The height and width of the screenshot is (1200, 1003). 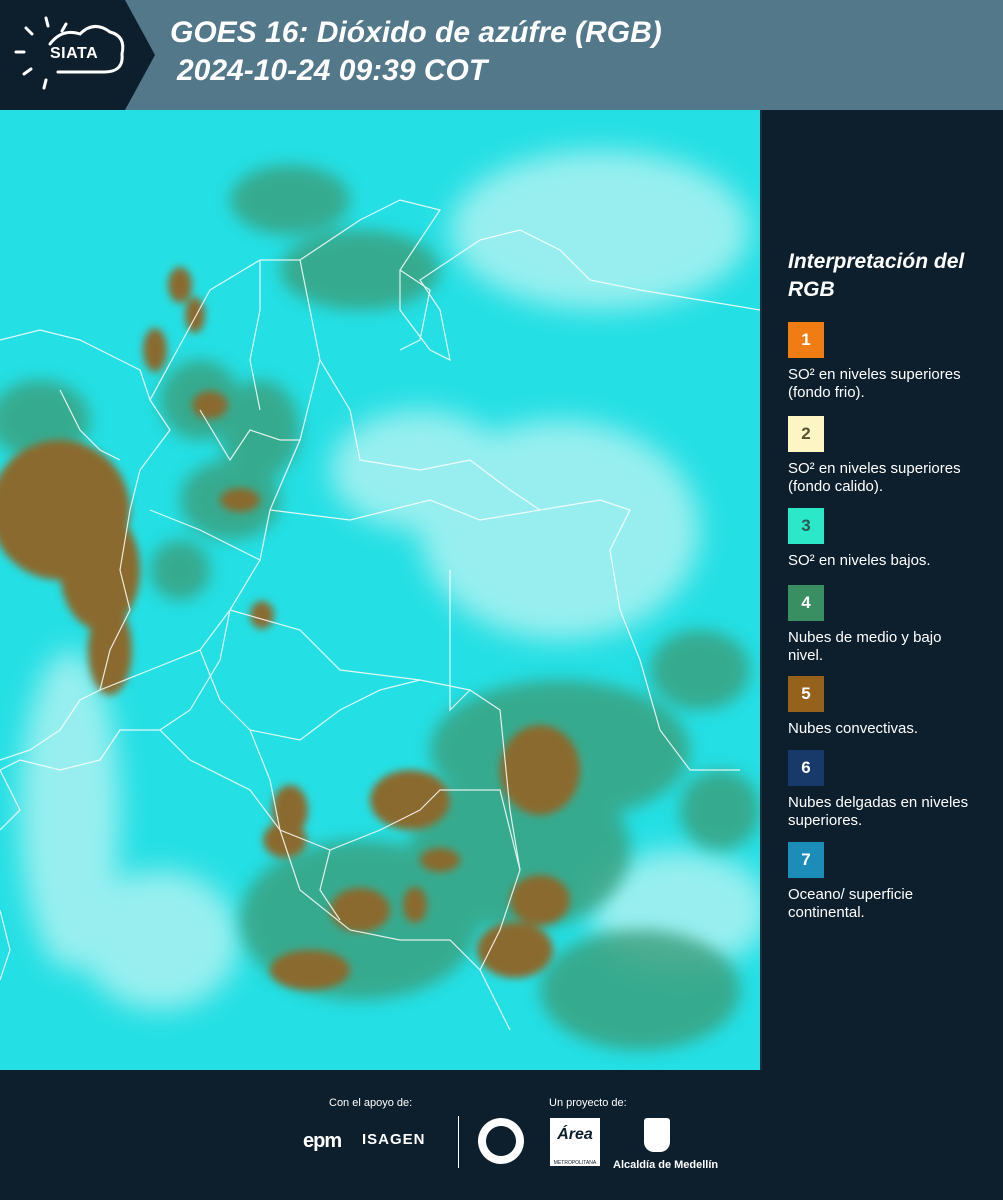 What do you see at coordinates (853, 728) in the screenshot?
I see `legend-desc: Nubes convectivas.` at bounding box center [853, 728].